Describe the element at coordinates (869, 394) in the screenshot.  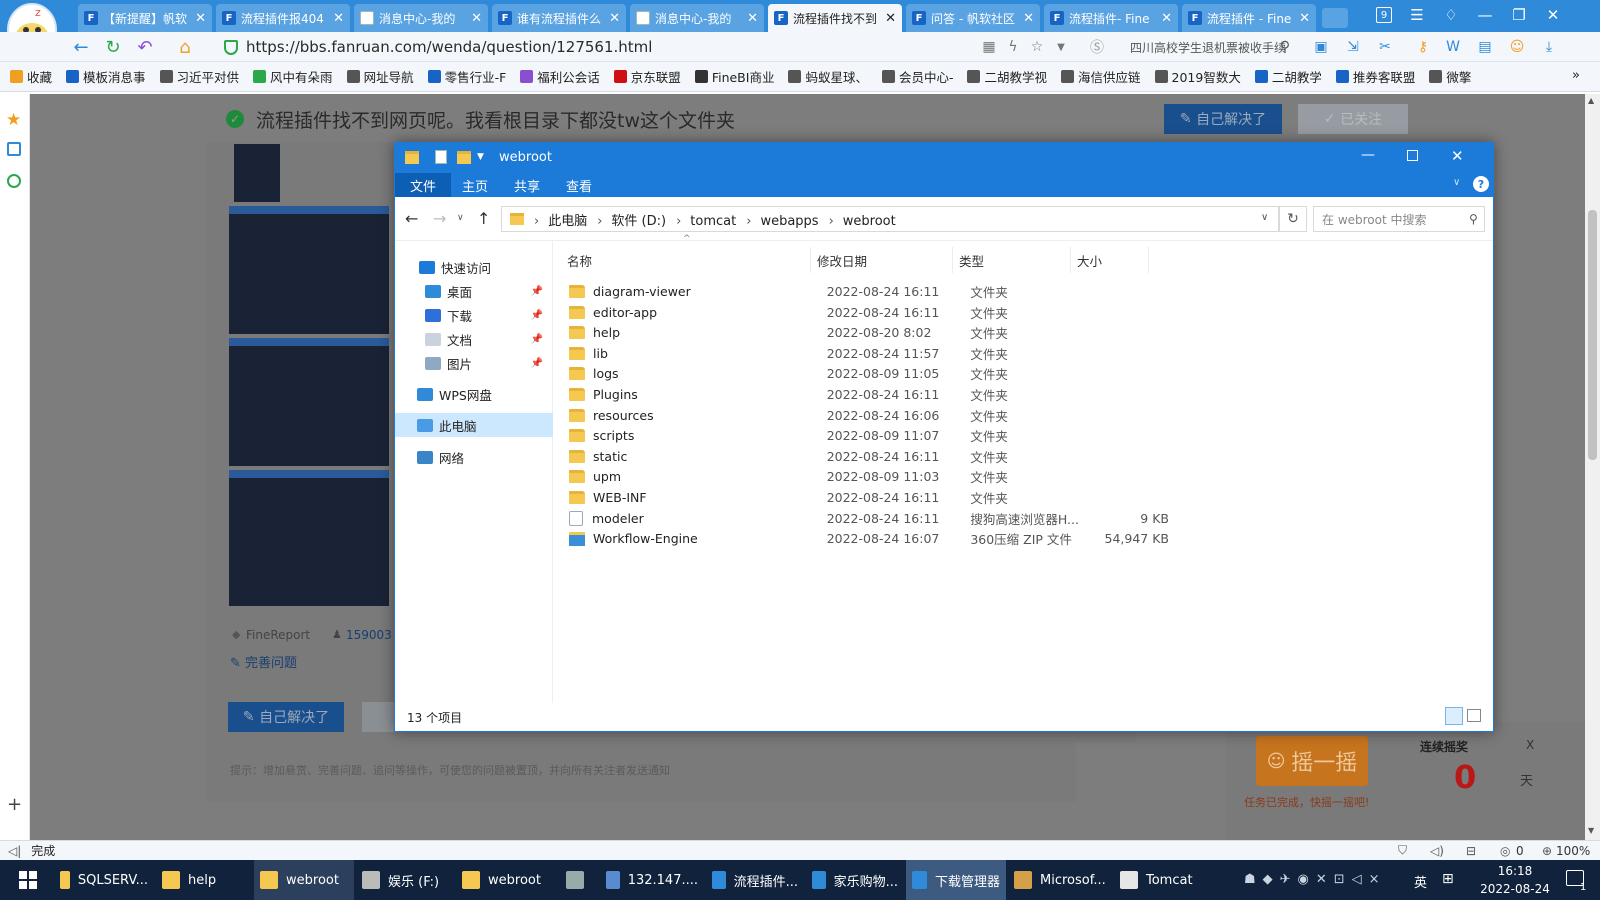
I see `file-row: Plugins 2022-08-24 16:11 文件夹` at that location.